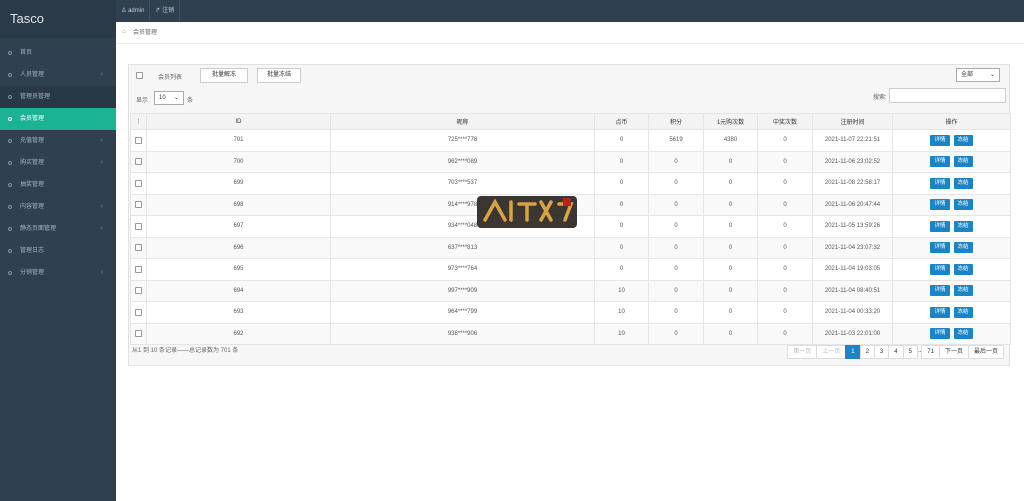 The image size is (1024, 501). I want to click on page-button-3: 3, so click(881, 352).